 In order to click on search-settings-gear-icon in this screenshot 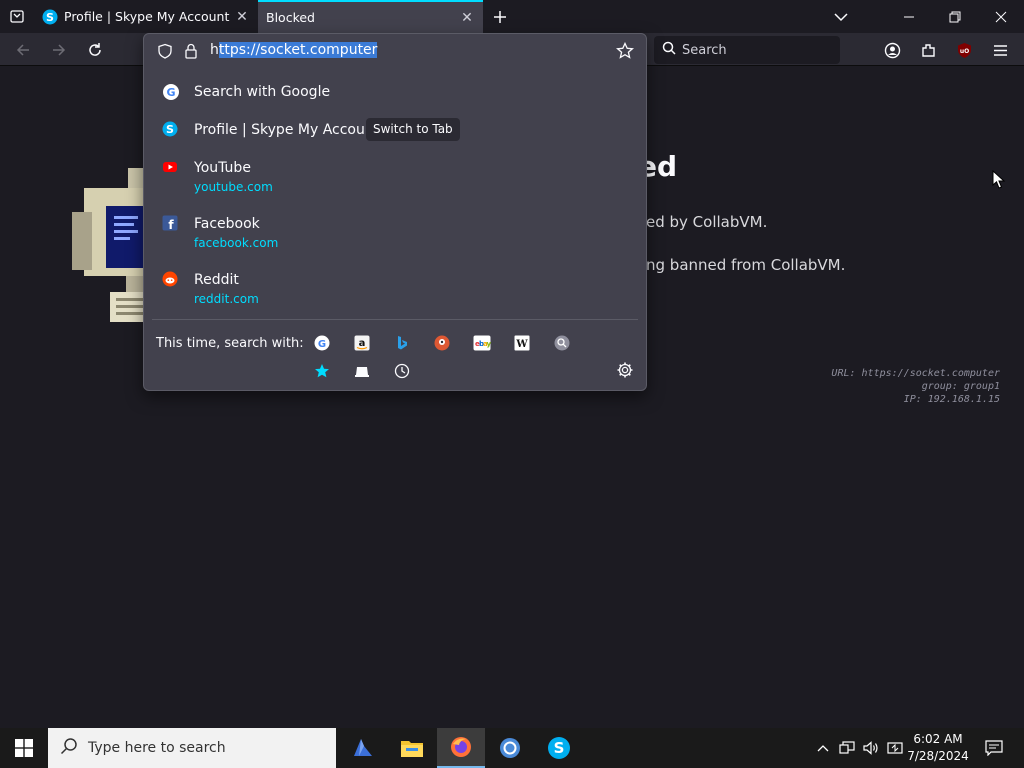, I will do `click(626, 371)`.